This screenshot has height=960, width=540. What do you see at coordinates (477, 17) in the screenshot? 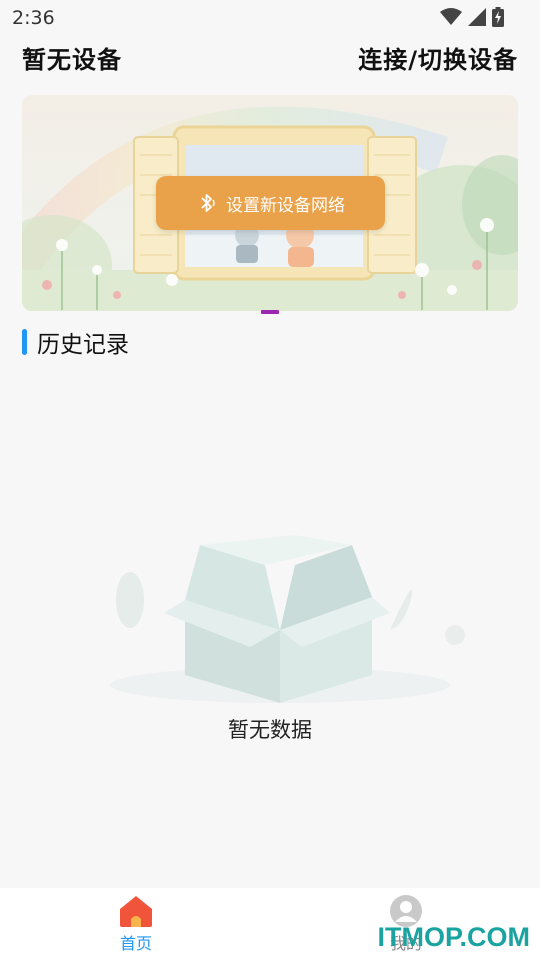
I see `signal-icon` at bounding box center [477, 17].